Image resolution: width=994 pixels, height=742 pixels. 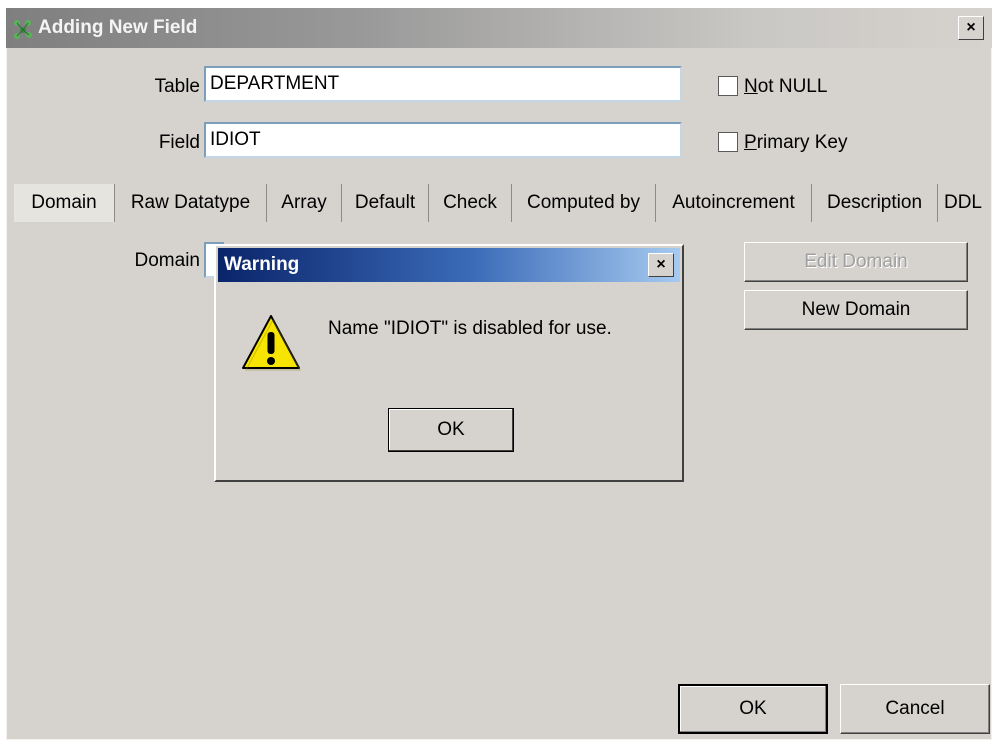 What do you see at coordinates (499, 28) in the screenshot?
I see `dialog-titlebar: Adding New Field ×` at bounding box center [499, 28].